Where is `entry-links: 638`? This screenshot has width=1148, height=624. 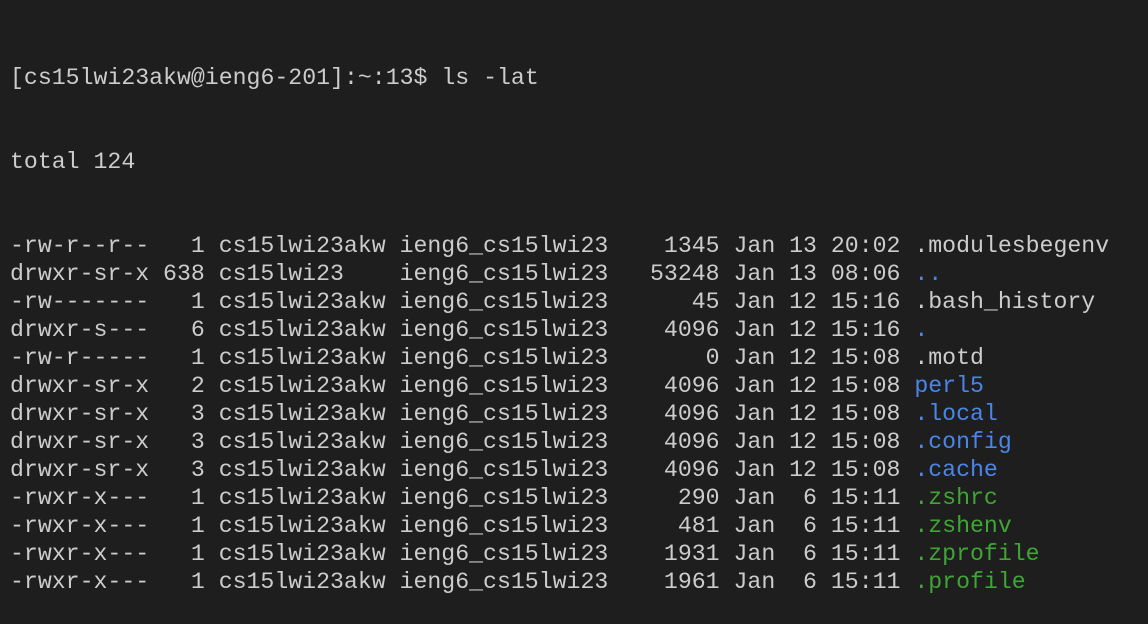 entry-links: 638 is located at coordinates (184, 274).